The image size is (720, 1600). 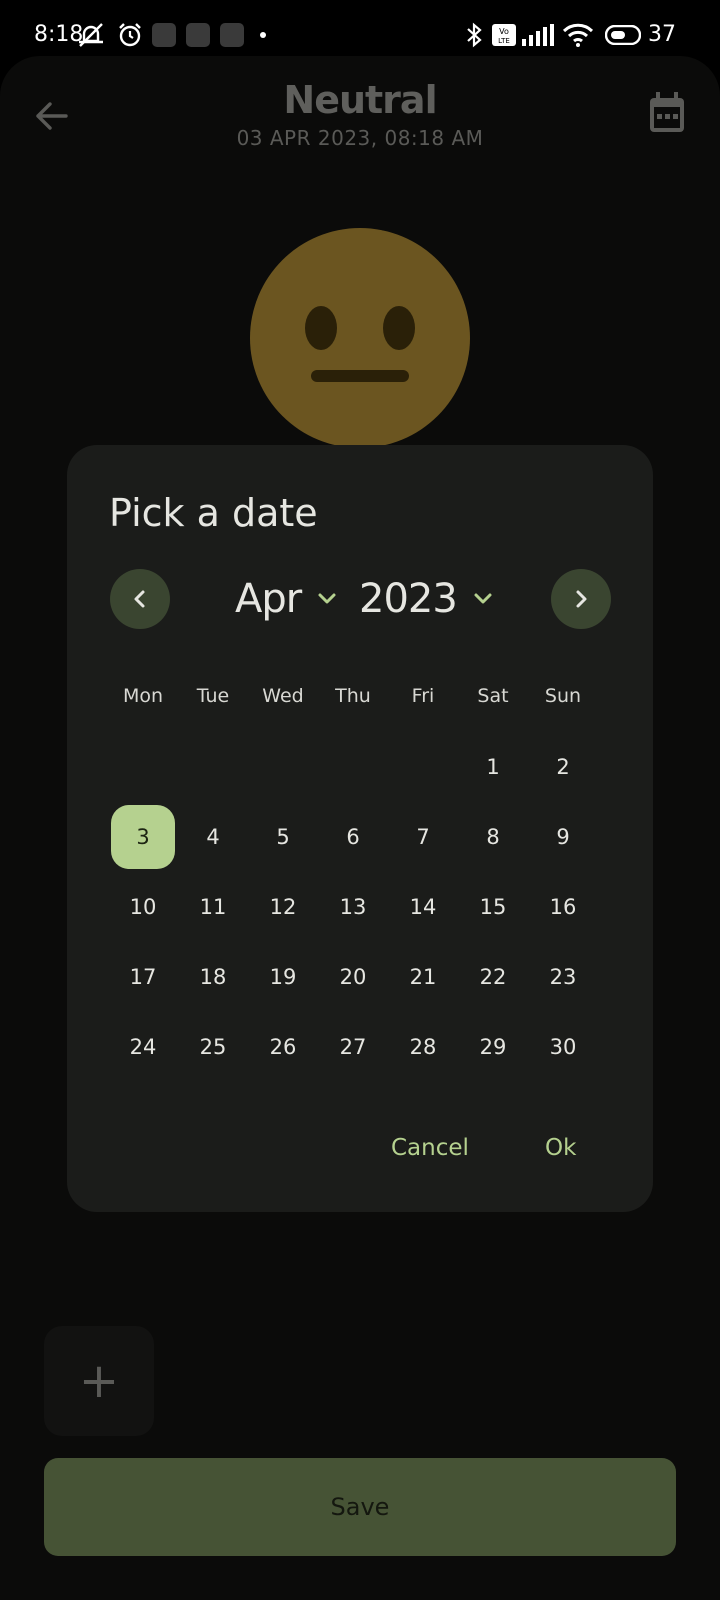 I want to click on dialog-actions: Cancel Ok, so click(x=360, y=1155).